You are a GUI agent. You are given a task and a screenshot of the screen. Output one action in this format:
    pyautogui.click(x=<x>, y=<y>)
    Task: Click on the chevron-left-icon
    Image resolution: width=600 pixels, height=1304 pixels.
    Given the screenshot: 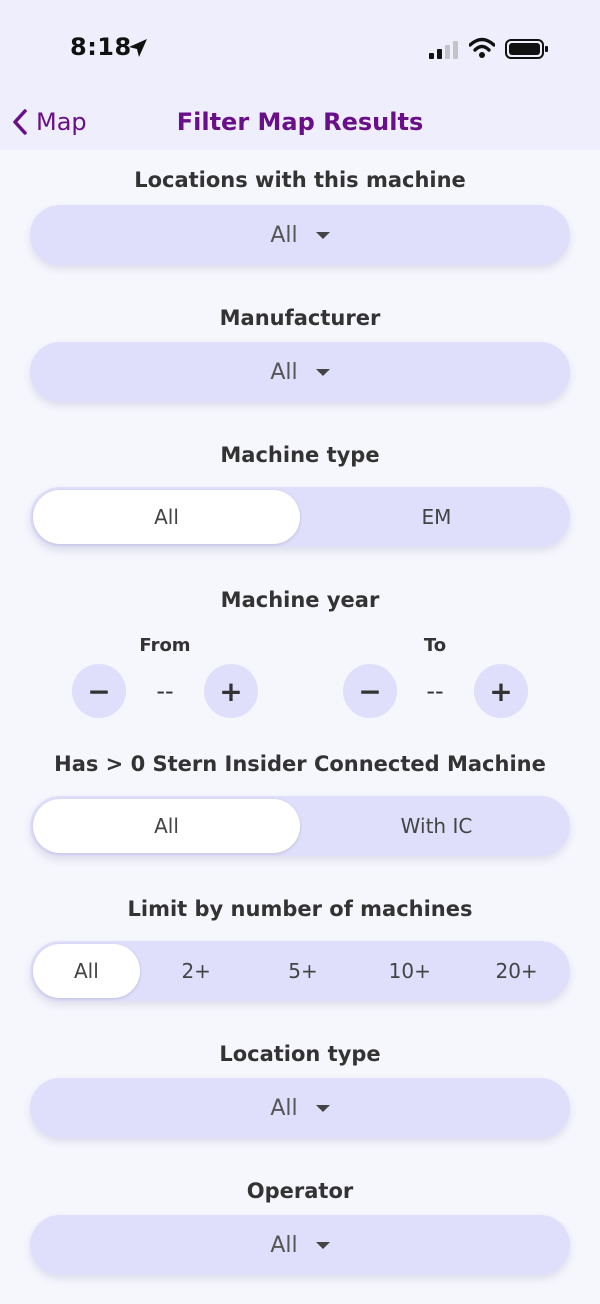 What is the action you would take?
    pyautogui.click(x=20, y=122)
    